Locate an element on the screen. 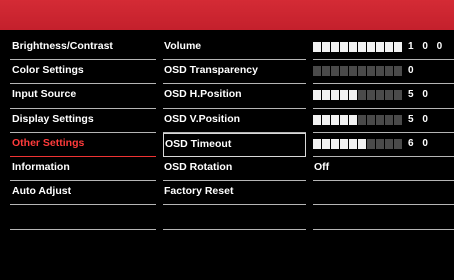 The height and width of the screenshot is (280, 454). menu-item-empty is located at coordinates (83, 217).